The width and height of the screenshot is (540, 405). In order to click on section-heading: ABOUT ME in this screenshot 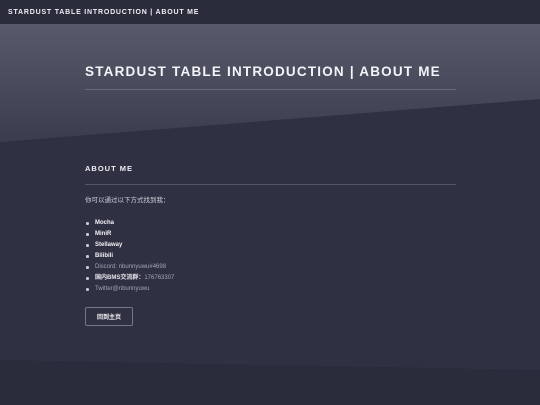, I will do `click(109, 168)`.